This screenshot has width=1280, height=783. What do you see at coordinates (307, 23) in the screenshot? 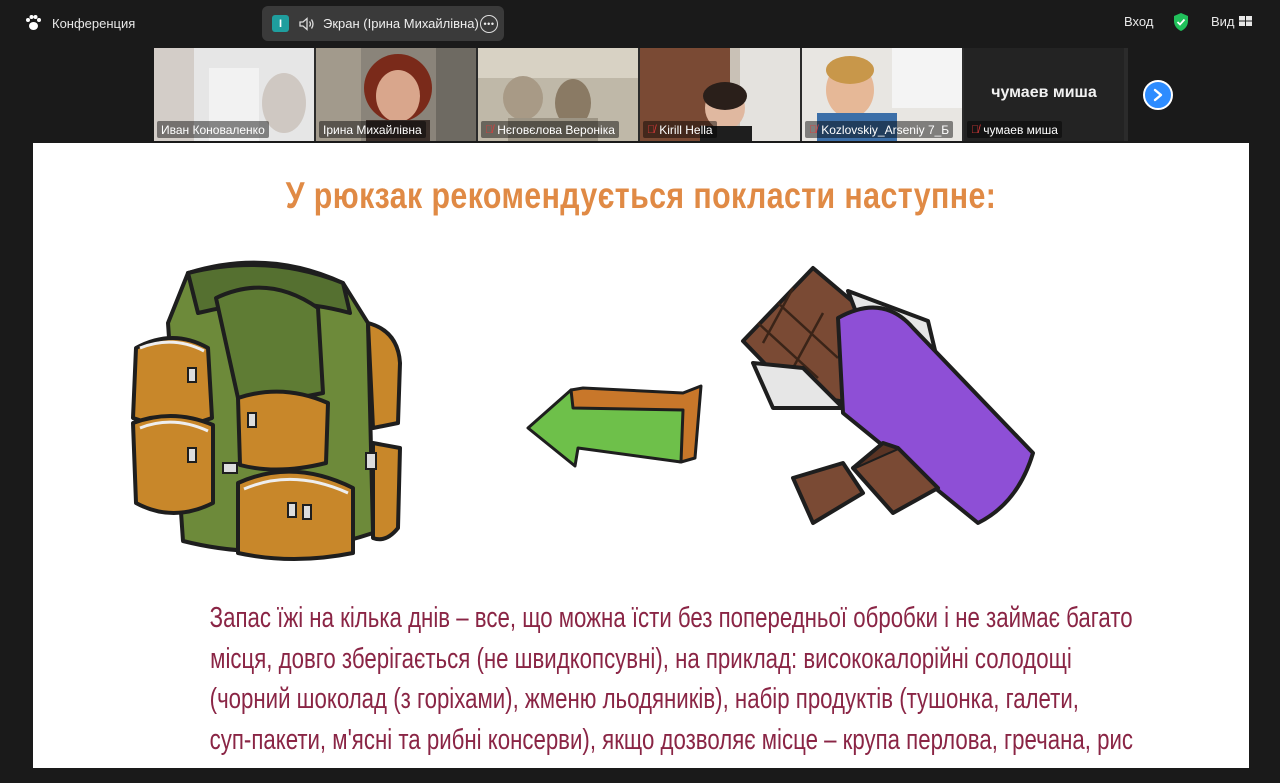
I see `speaker-icon` at bounding box center [307, 23].